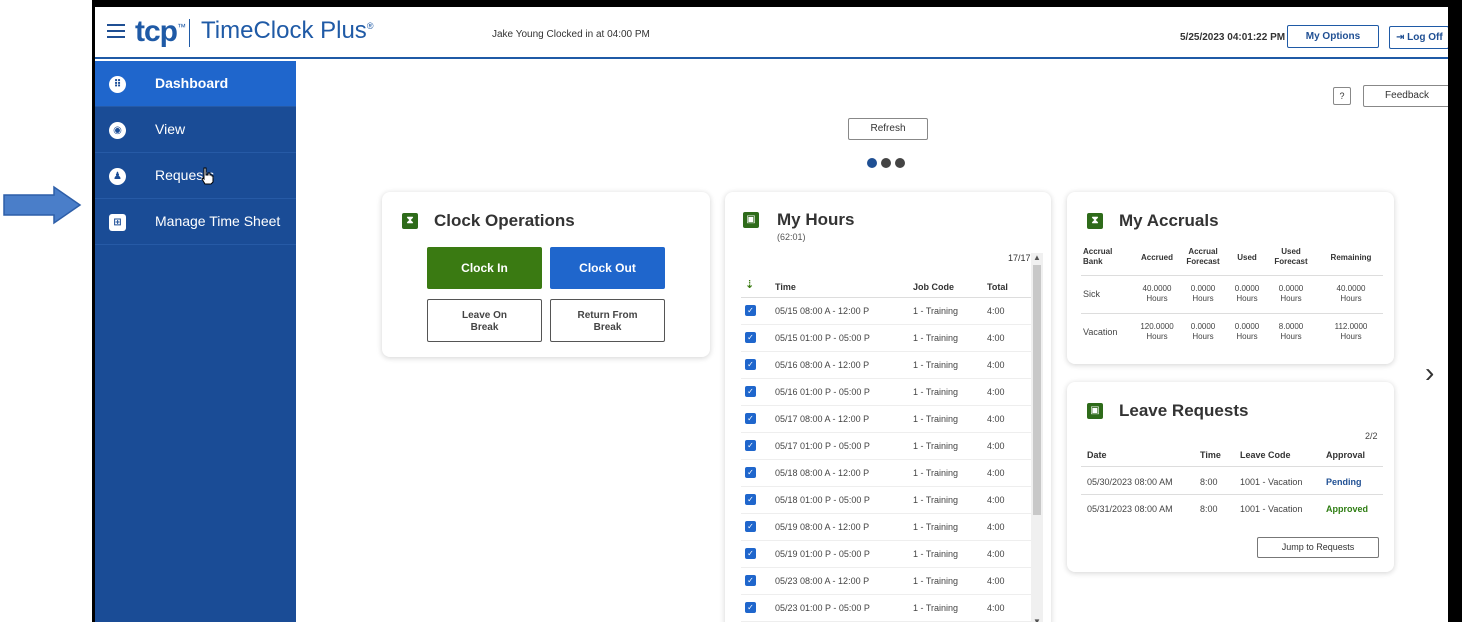 This screenshot has width=1462, height=622. Describe the element at coordinates (410, 221) in the screenshot. I see `hourglass-icon: ⧗` at that location.